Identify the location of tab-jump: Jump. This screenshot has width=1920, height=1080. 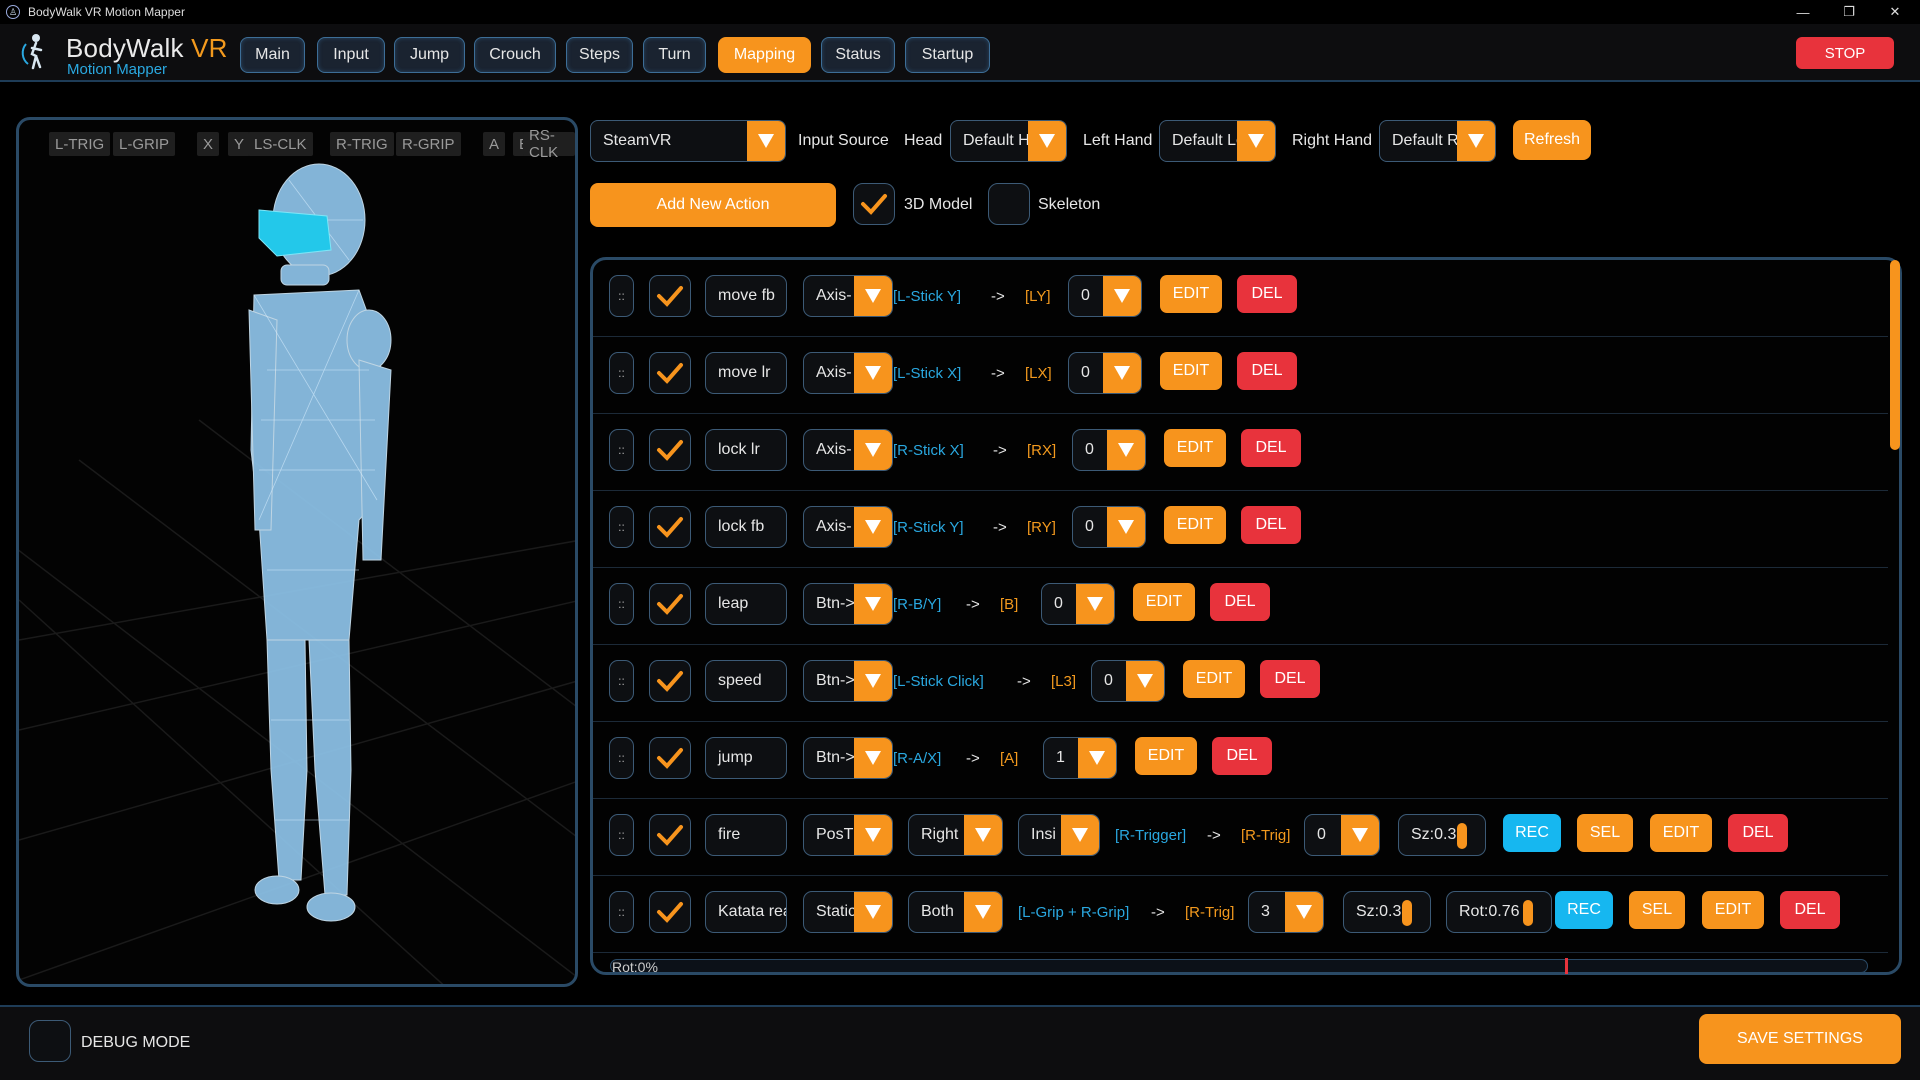
(429, 55).